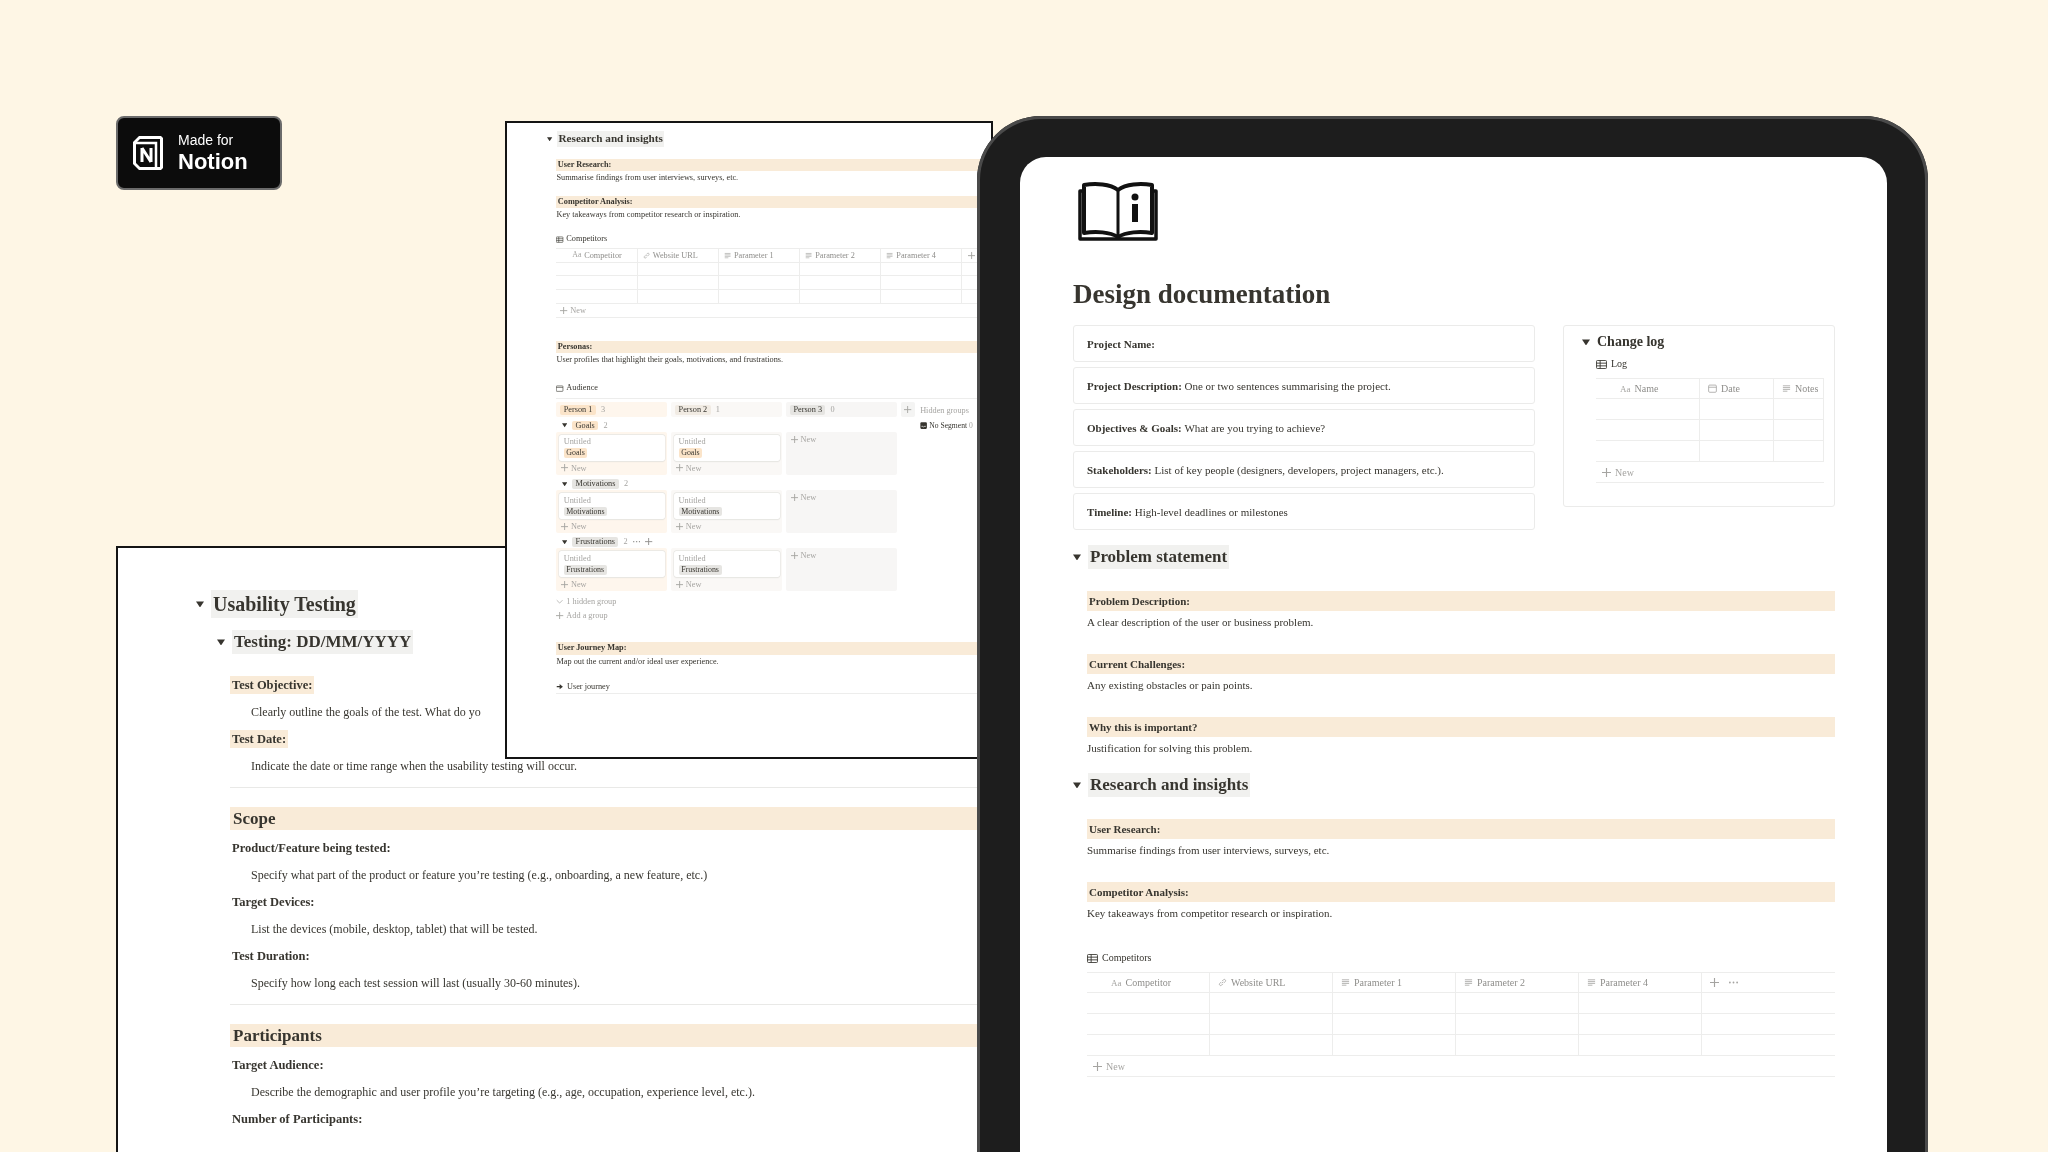 The width and height of the screenshot is (2048, 1152). I want to click on field-text: Specify how long each test session will last (usually 30-60 minutes)., so click(416, 983).